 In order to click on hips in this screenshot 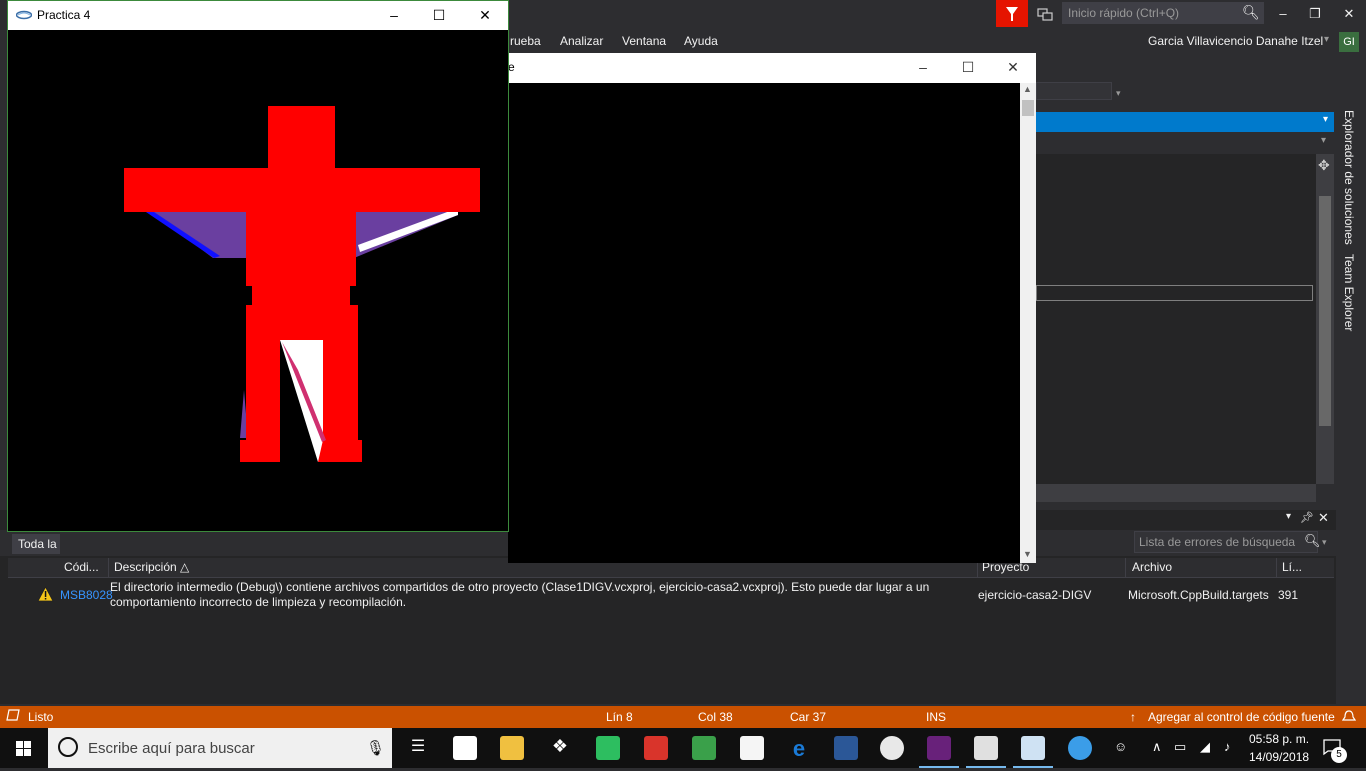, I will do `click(302, 323)`.